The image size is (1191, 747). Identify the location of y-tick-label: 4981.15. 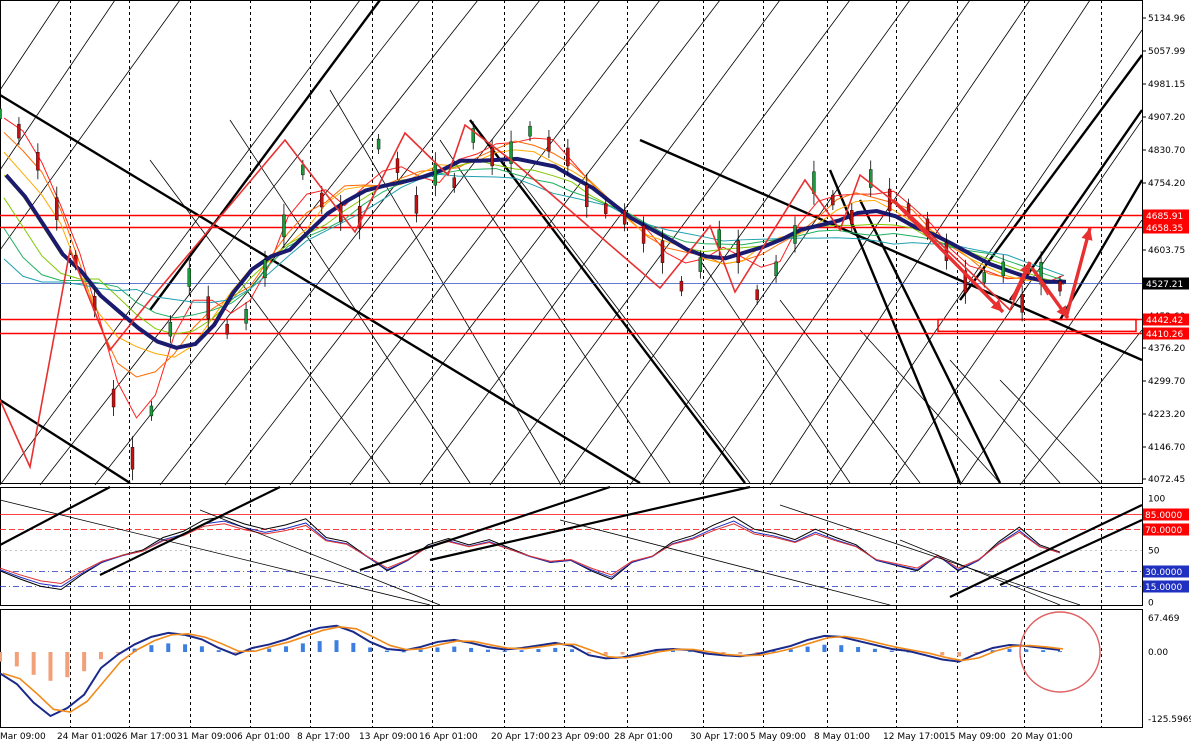
(1166, 85).